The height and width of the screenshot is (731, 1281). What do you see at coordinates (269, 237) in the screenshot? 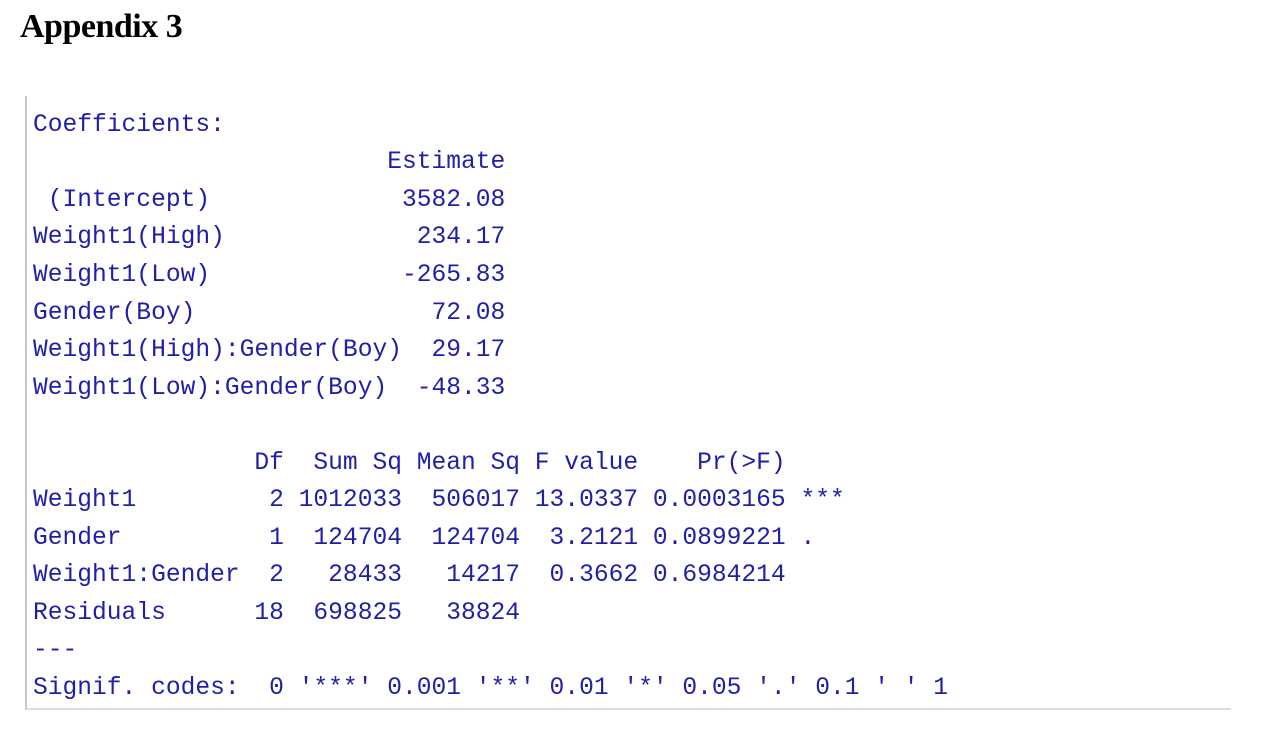
I see `coef-row-weight-high: Weight1(High) 234.17` at bounding box center [269, 237].